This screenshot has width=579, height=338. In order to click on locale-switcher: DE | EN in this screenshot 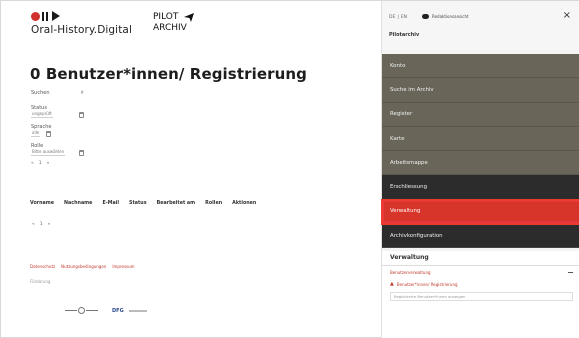, I will do `click(398, 17)`.